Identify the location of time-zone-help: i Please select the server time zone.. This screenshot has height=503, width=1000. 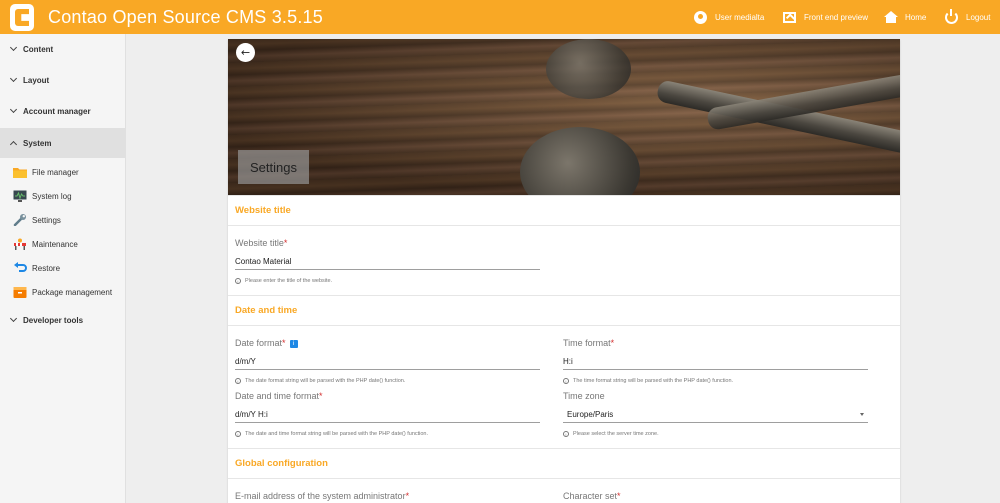
(611, 434).